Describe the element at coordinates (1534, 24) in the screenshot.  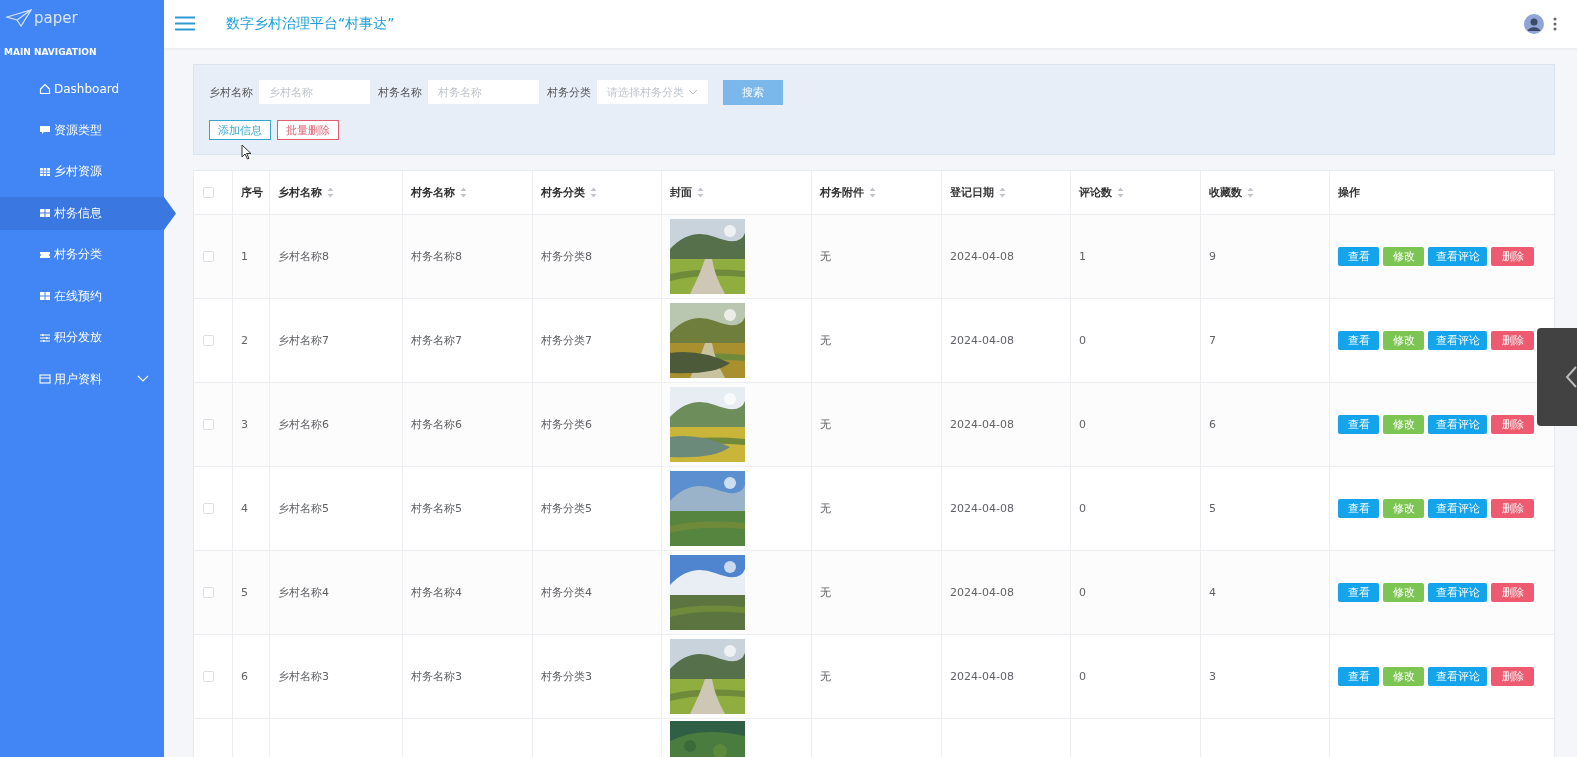
I see `avatar` at that location.